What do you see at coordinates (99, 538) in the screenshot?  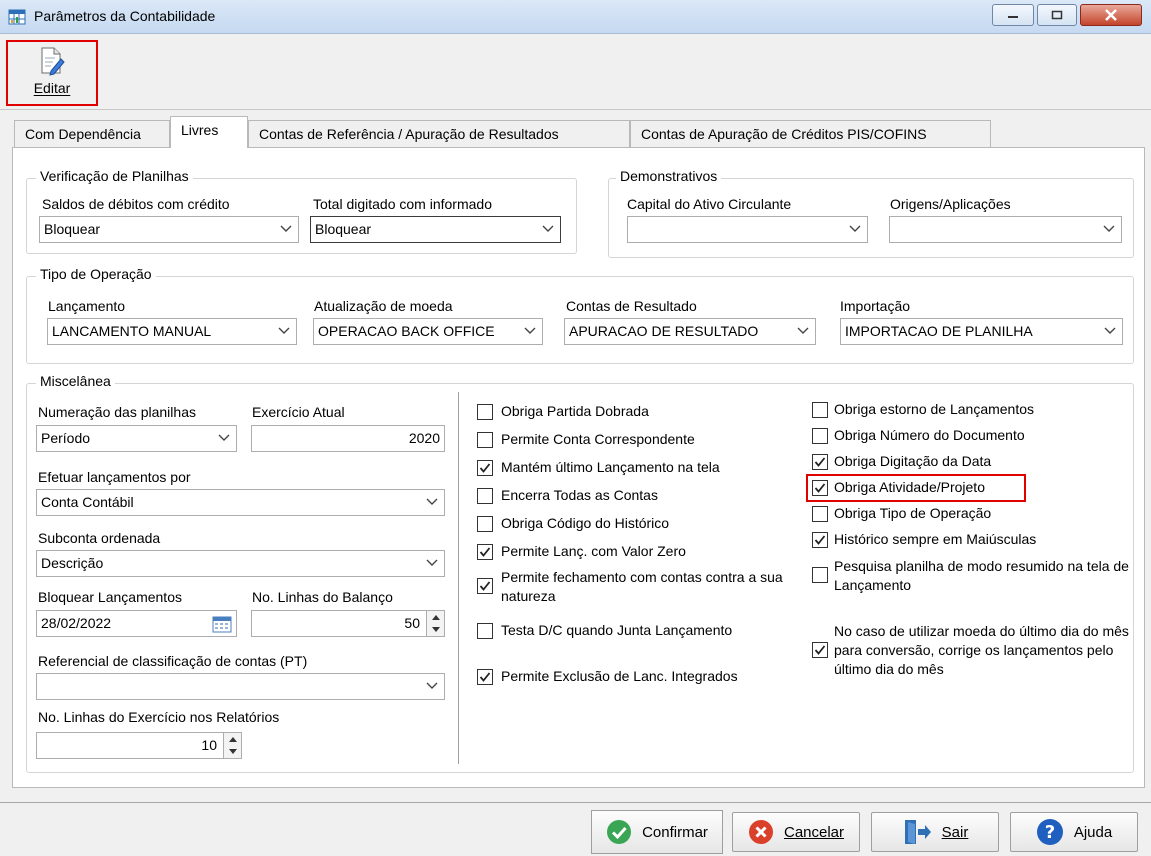 I see `subconta-label: Subconta ordenada` at bounding box center [99, 538].